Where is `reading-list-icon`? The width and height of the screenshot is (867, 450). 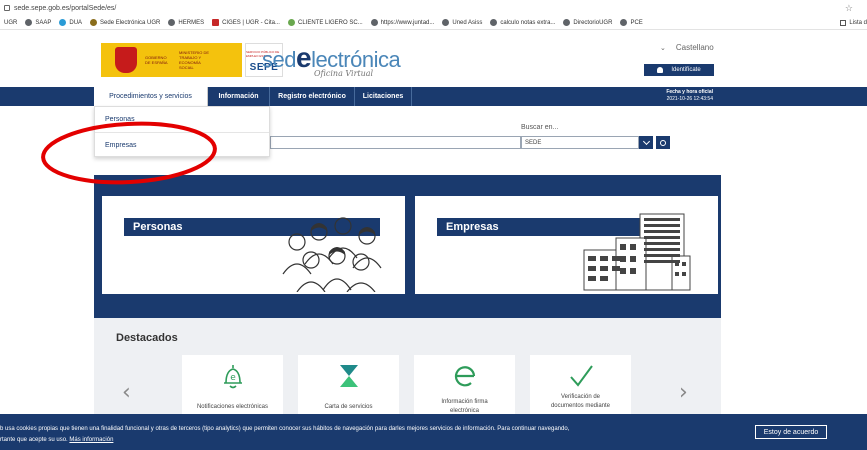
reading-list-icon is located at coordinates (843, 23).